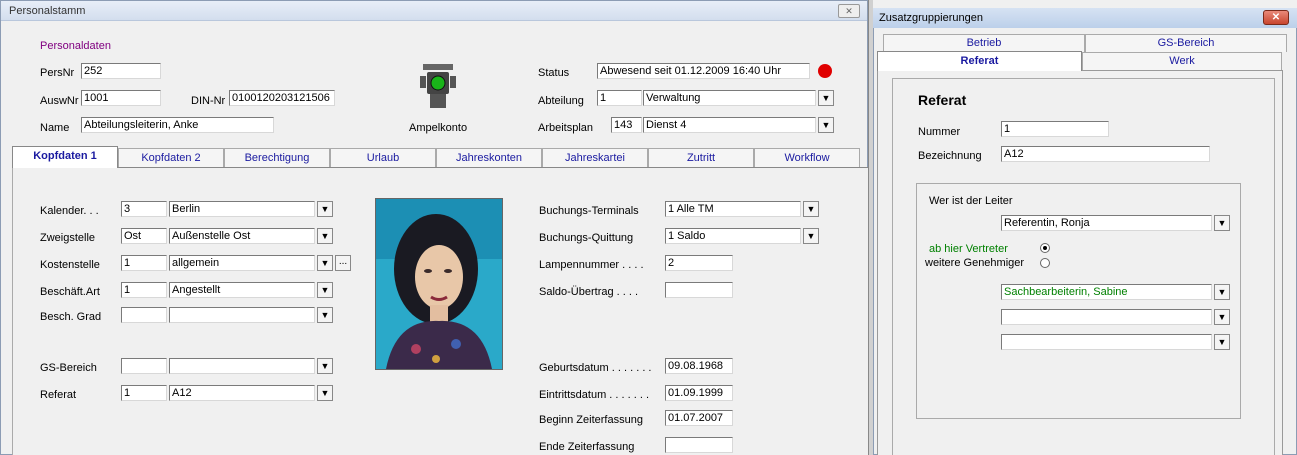 The height and width of the screenshot is (455, 1297). Describe the element at coordinates (242, 315) in the screenshot. I see `beschgrad-field` at that location.